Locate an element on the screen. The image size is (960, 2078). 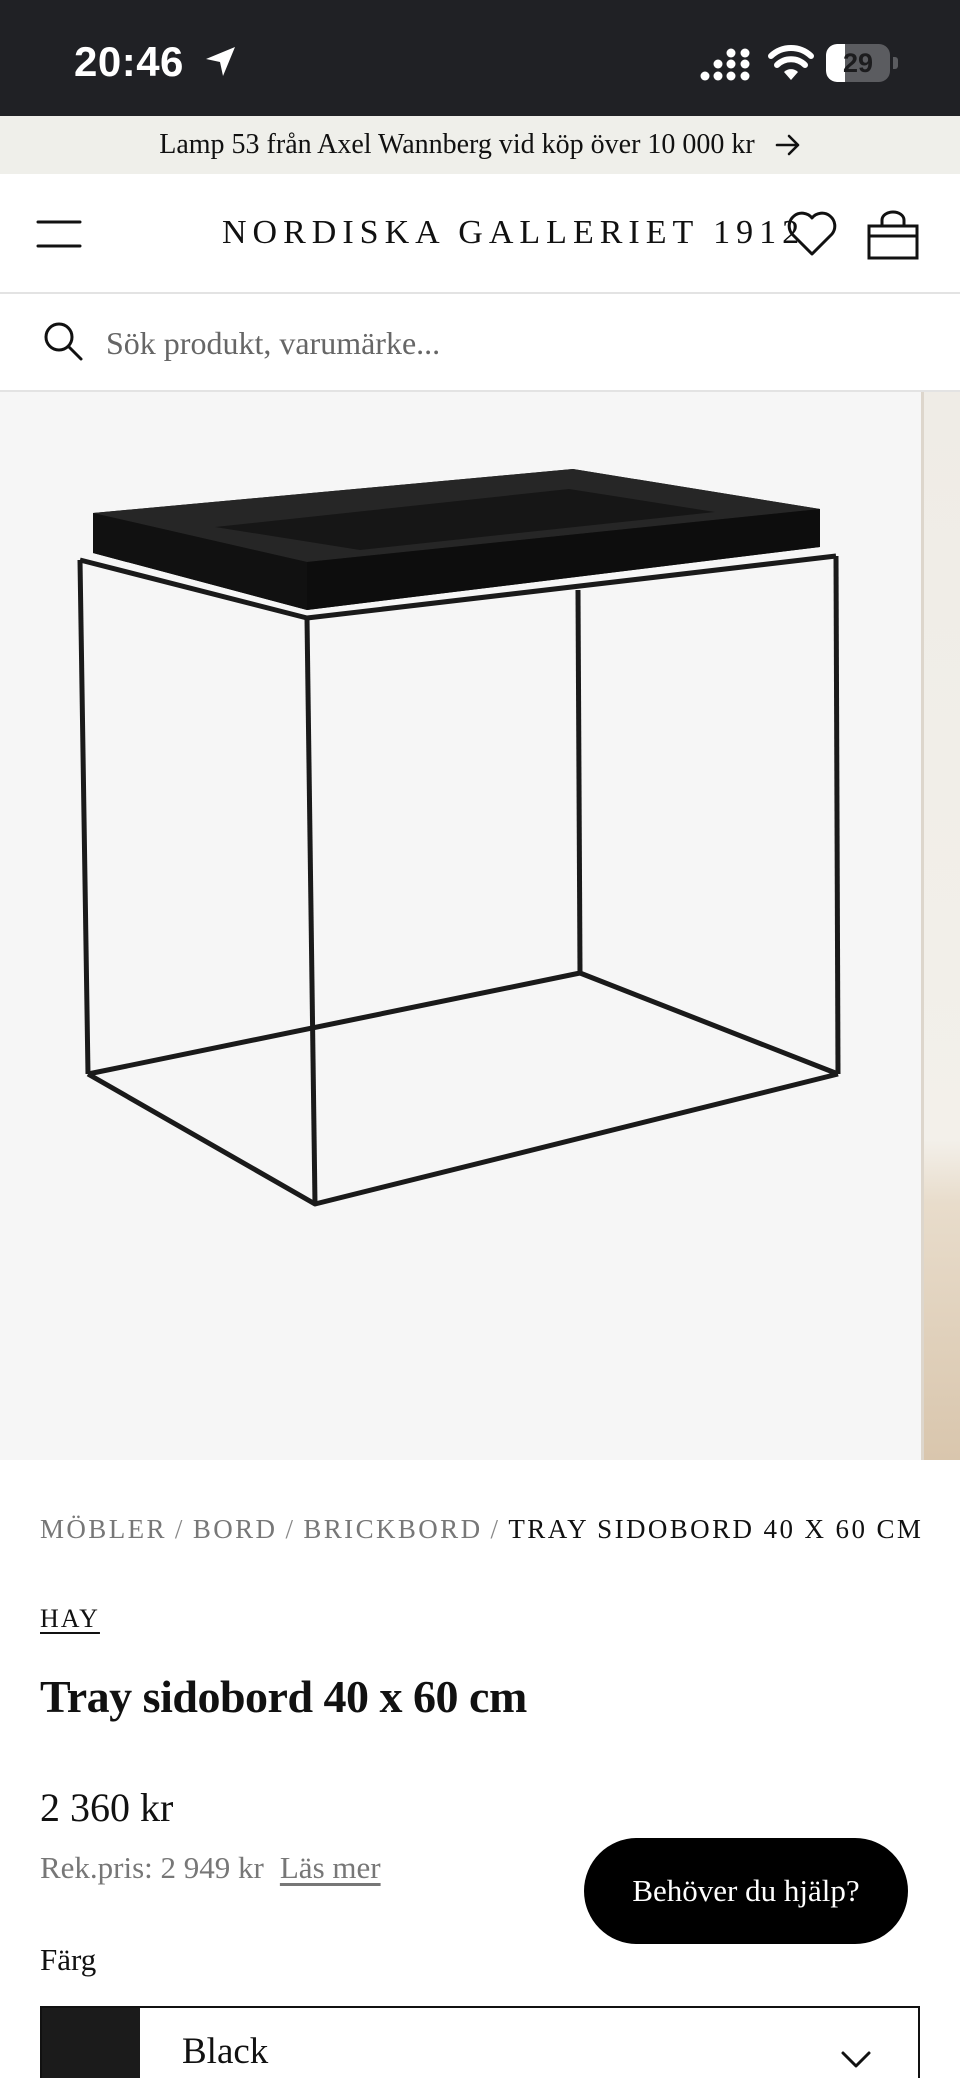
breadcrumb-item-brickbord: BRICKBORD is located at coordinates (392, 1529).